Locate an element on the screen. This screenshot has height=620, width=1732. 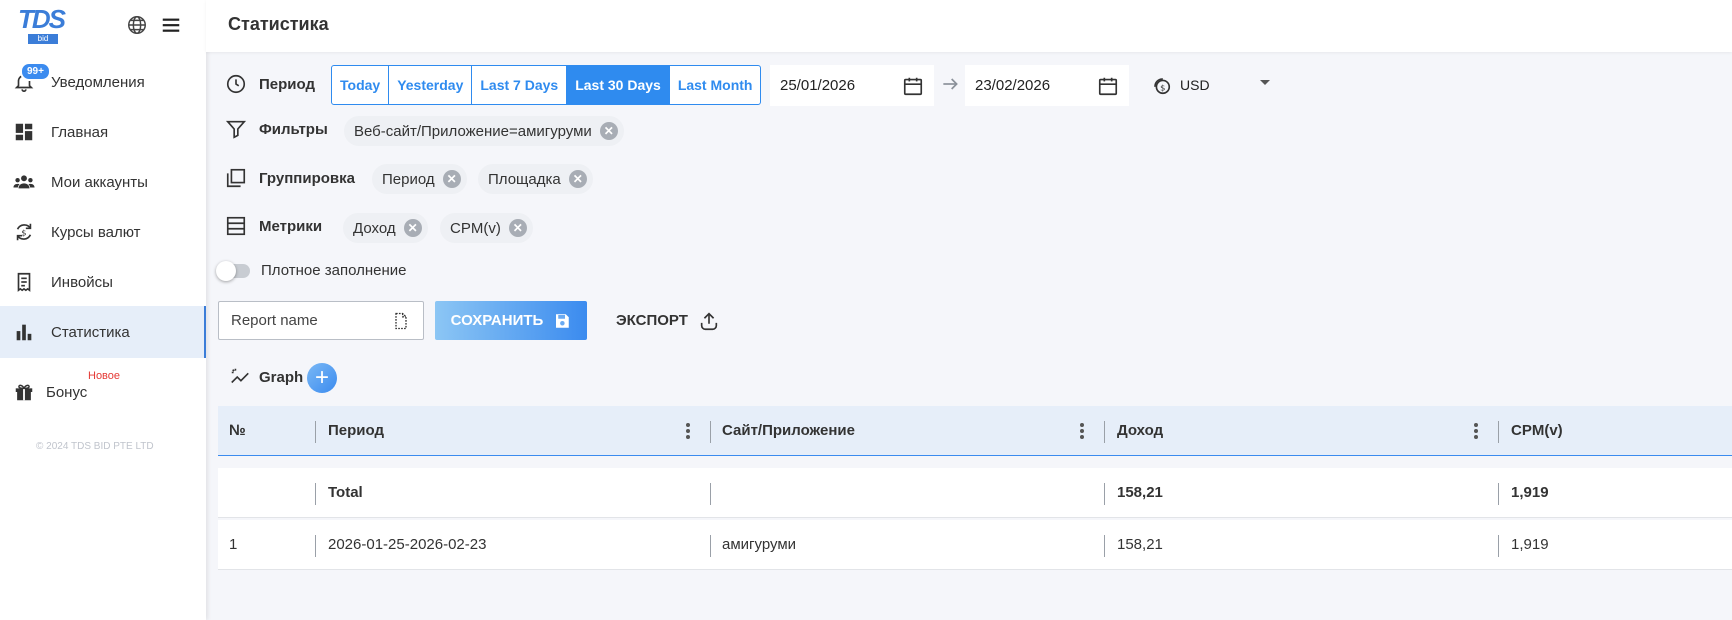
notification-badge: 99+ is located at coordinates (35, 71).